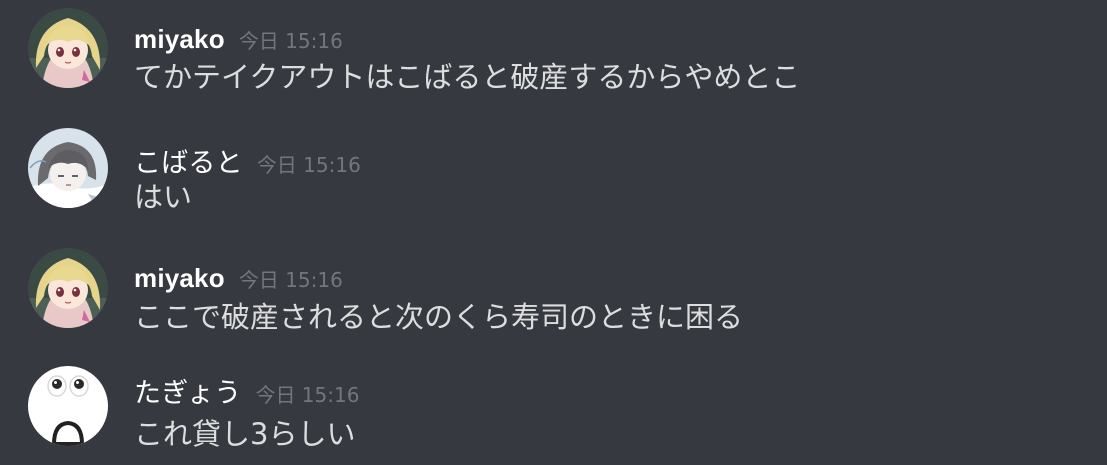 Image resolution: width=1107 pixels, height=465 pixels. What do you see at coordinates (246, 390) in the screenshot?
I see `message-header: たぎょう 今日 15:16` at bounding box center [246, 390].